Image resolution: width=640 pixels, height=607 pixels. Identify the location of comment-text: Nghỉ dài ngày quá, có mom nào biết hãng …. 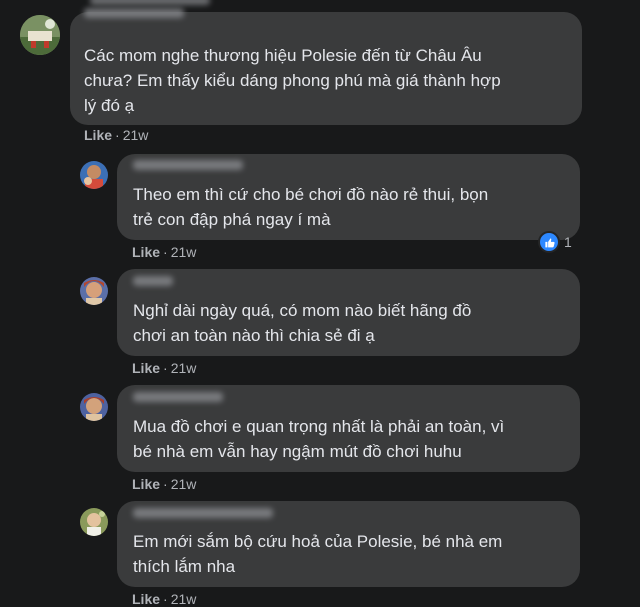
(302, 323).